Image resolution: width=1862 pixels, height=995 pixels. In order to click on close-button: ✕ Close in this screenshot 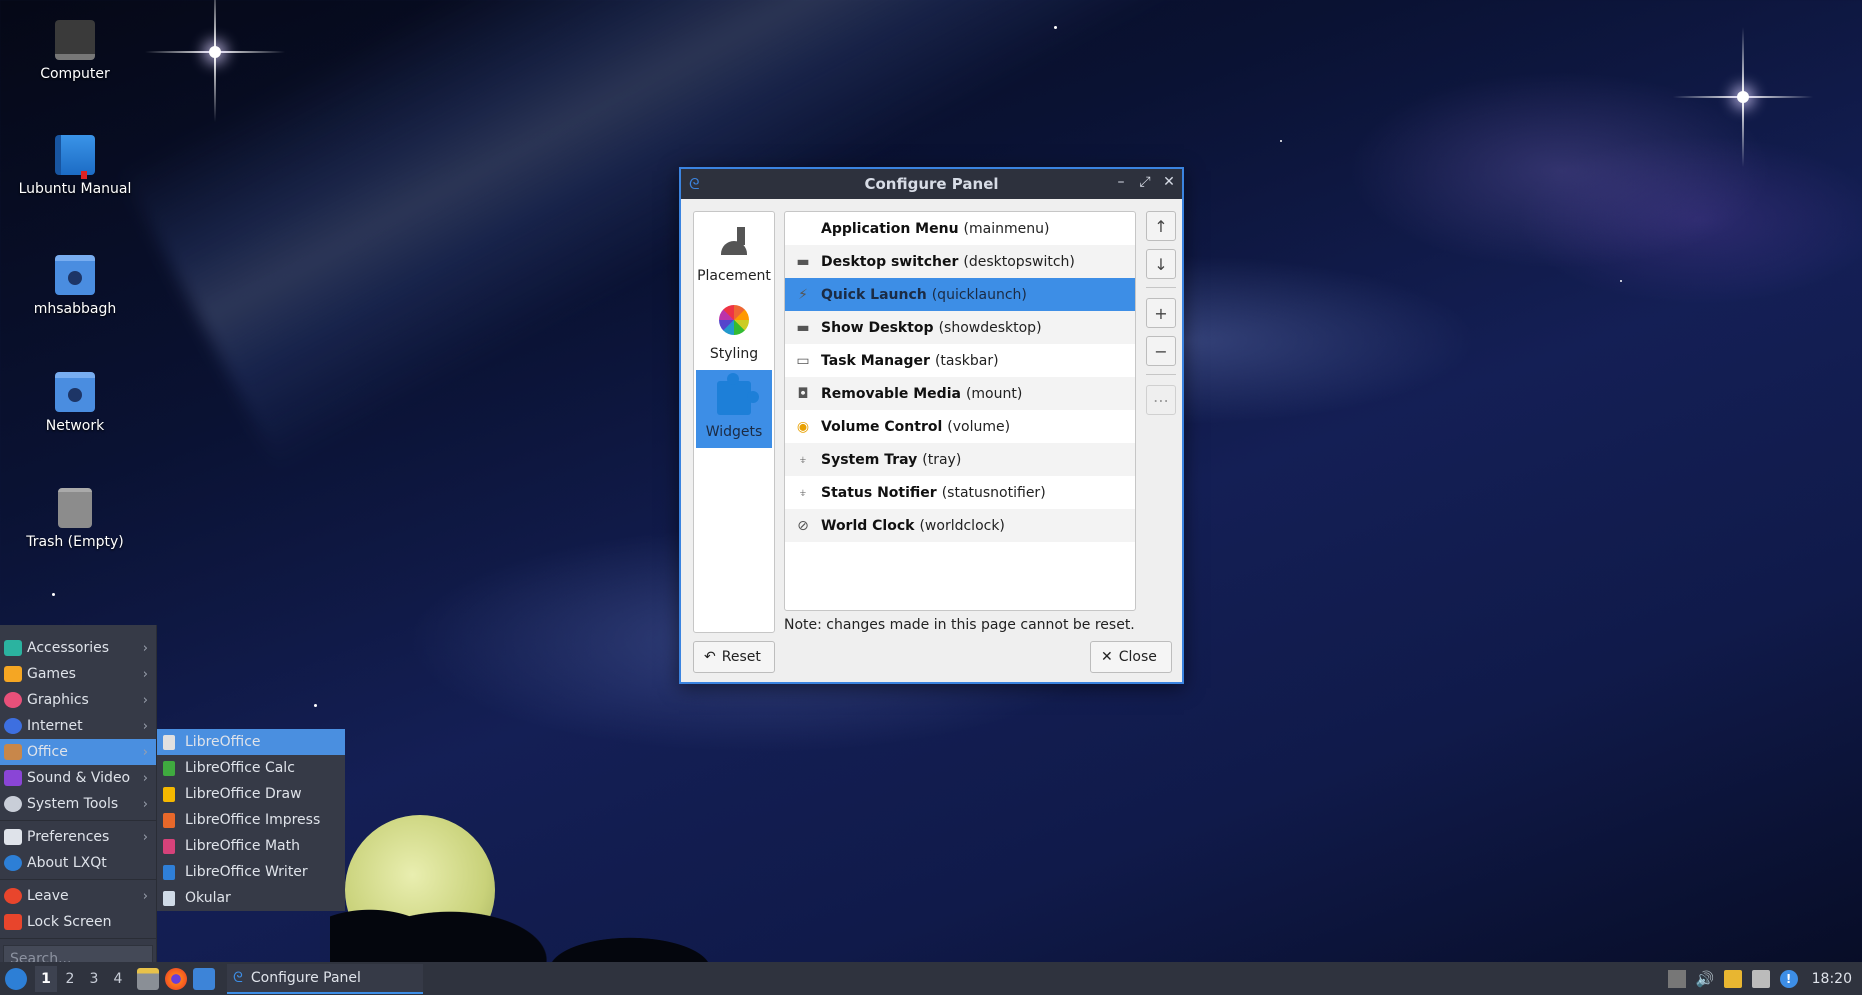, I will do `click(1131, 657)`.